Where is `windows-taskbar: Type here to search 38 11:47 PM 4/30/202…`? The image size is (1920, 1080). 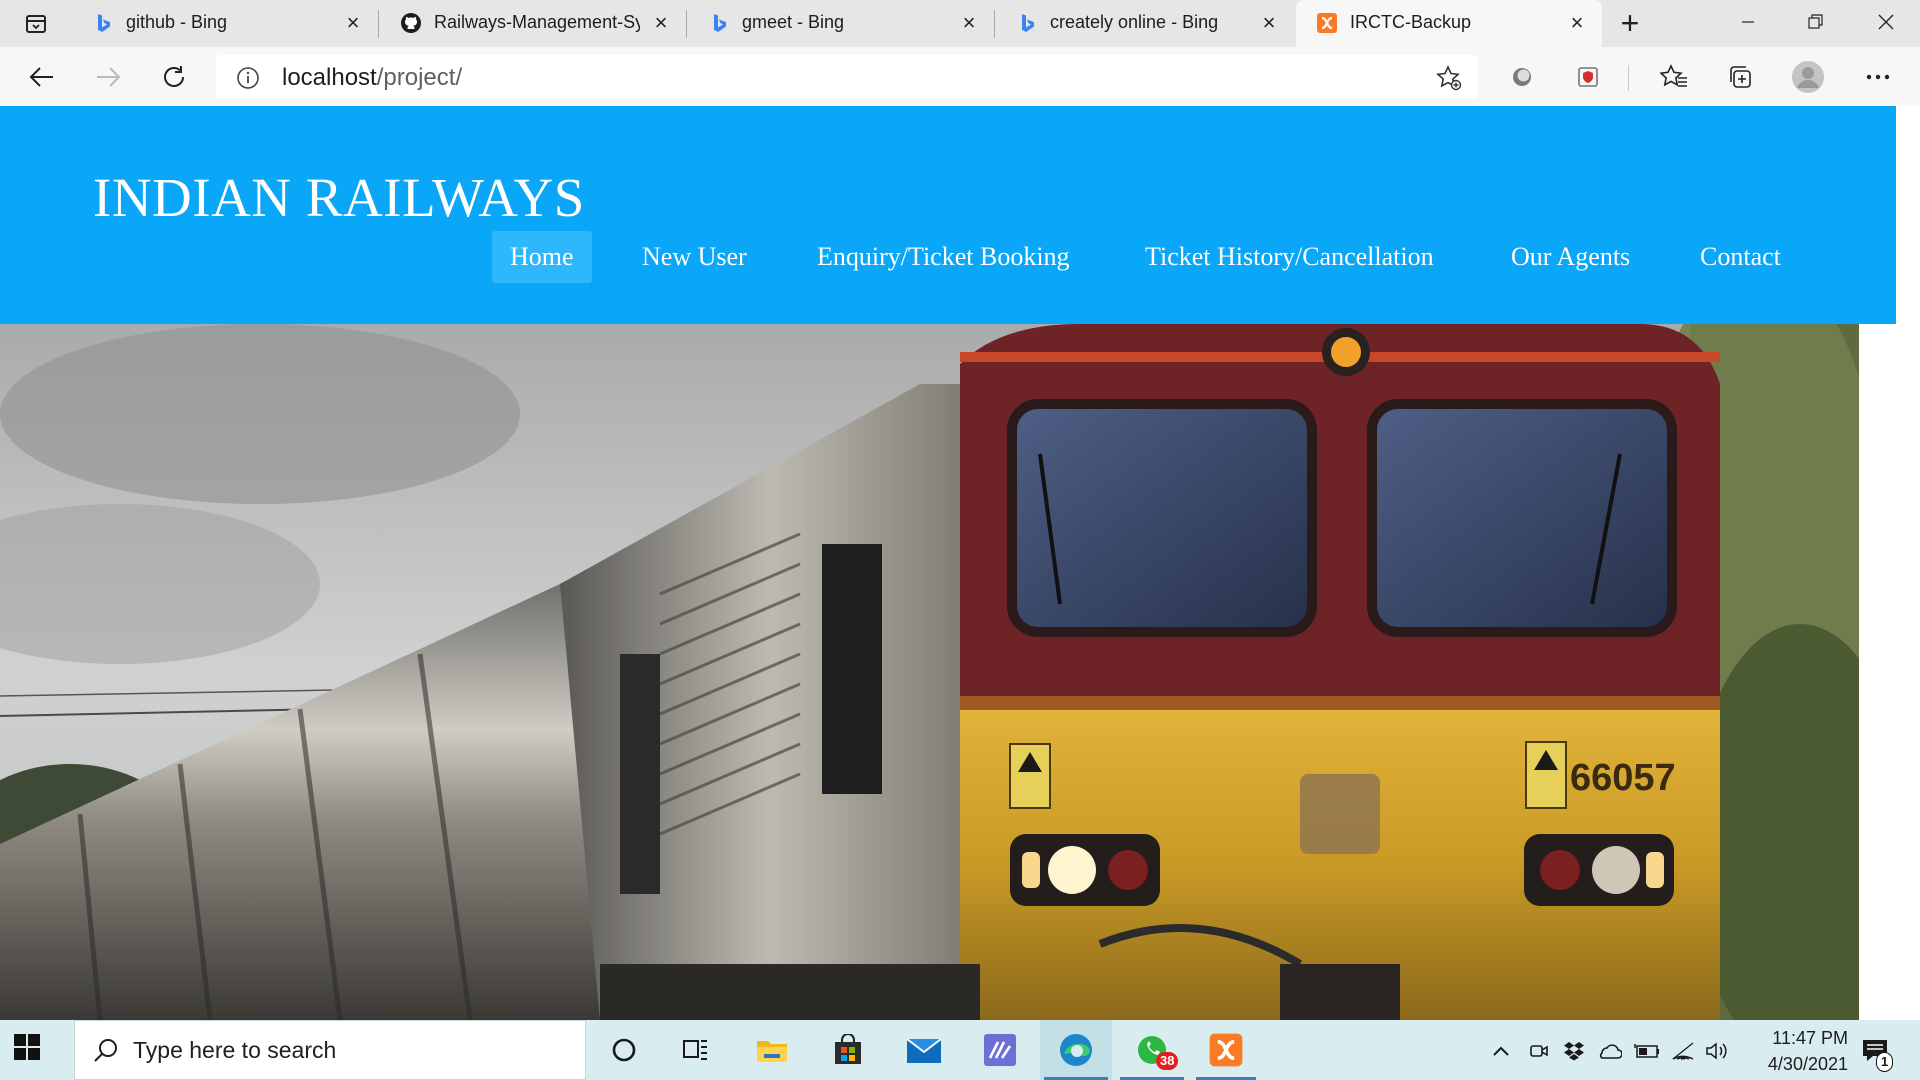 windows-taskbar: Type here to search 38 11:47 PM 4/30/202… is located at coordinates (960, 1050).